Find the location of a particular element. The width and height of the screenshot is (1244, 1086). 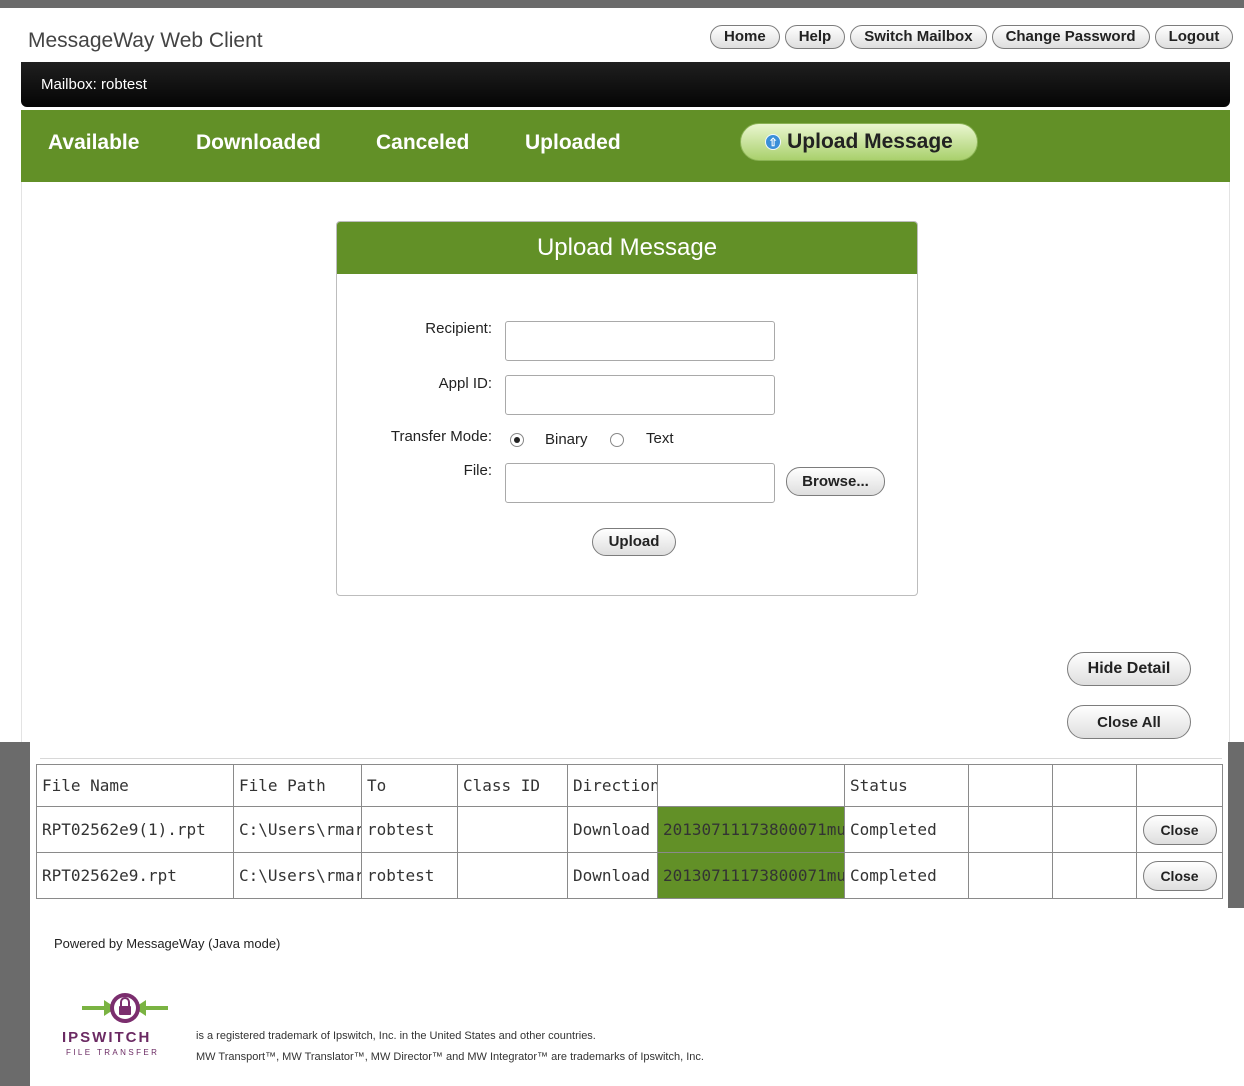

transfer-mode-label: Transfer Mode: is located at coordinates (441, 436).